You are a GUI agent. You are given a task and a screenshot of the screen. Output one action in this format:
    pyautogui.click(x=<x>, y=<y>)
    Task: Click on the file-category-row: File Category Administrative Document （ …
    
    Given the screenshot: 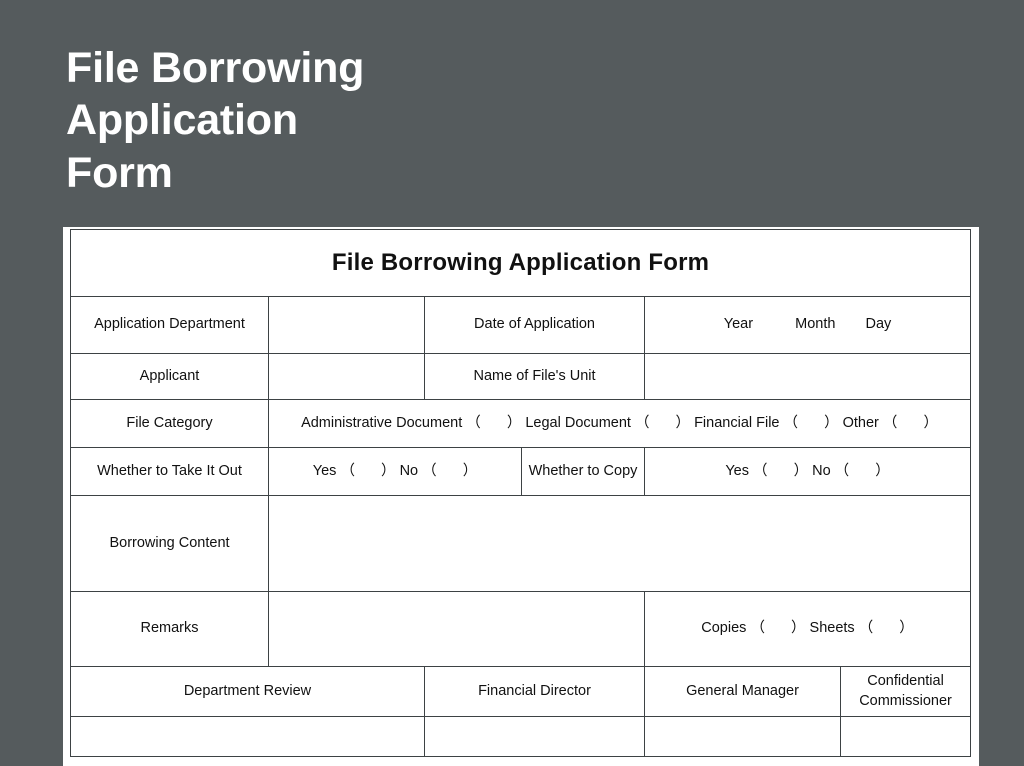 What is the action you would take?
    pyautogui.click(x=521, y=423)
    